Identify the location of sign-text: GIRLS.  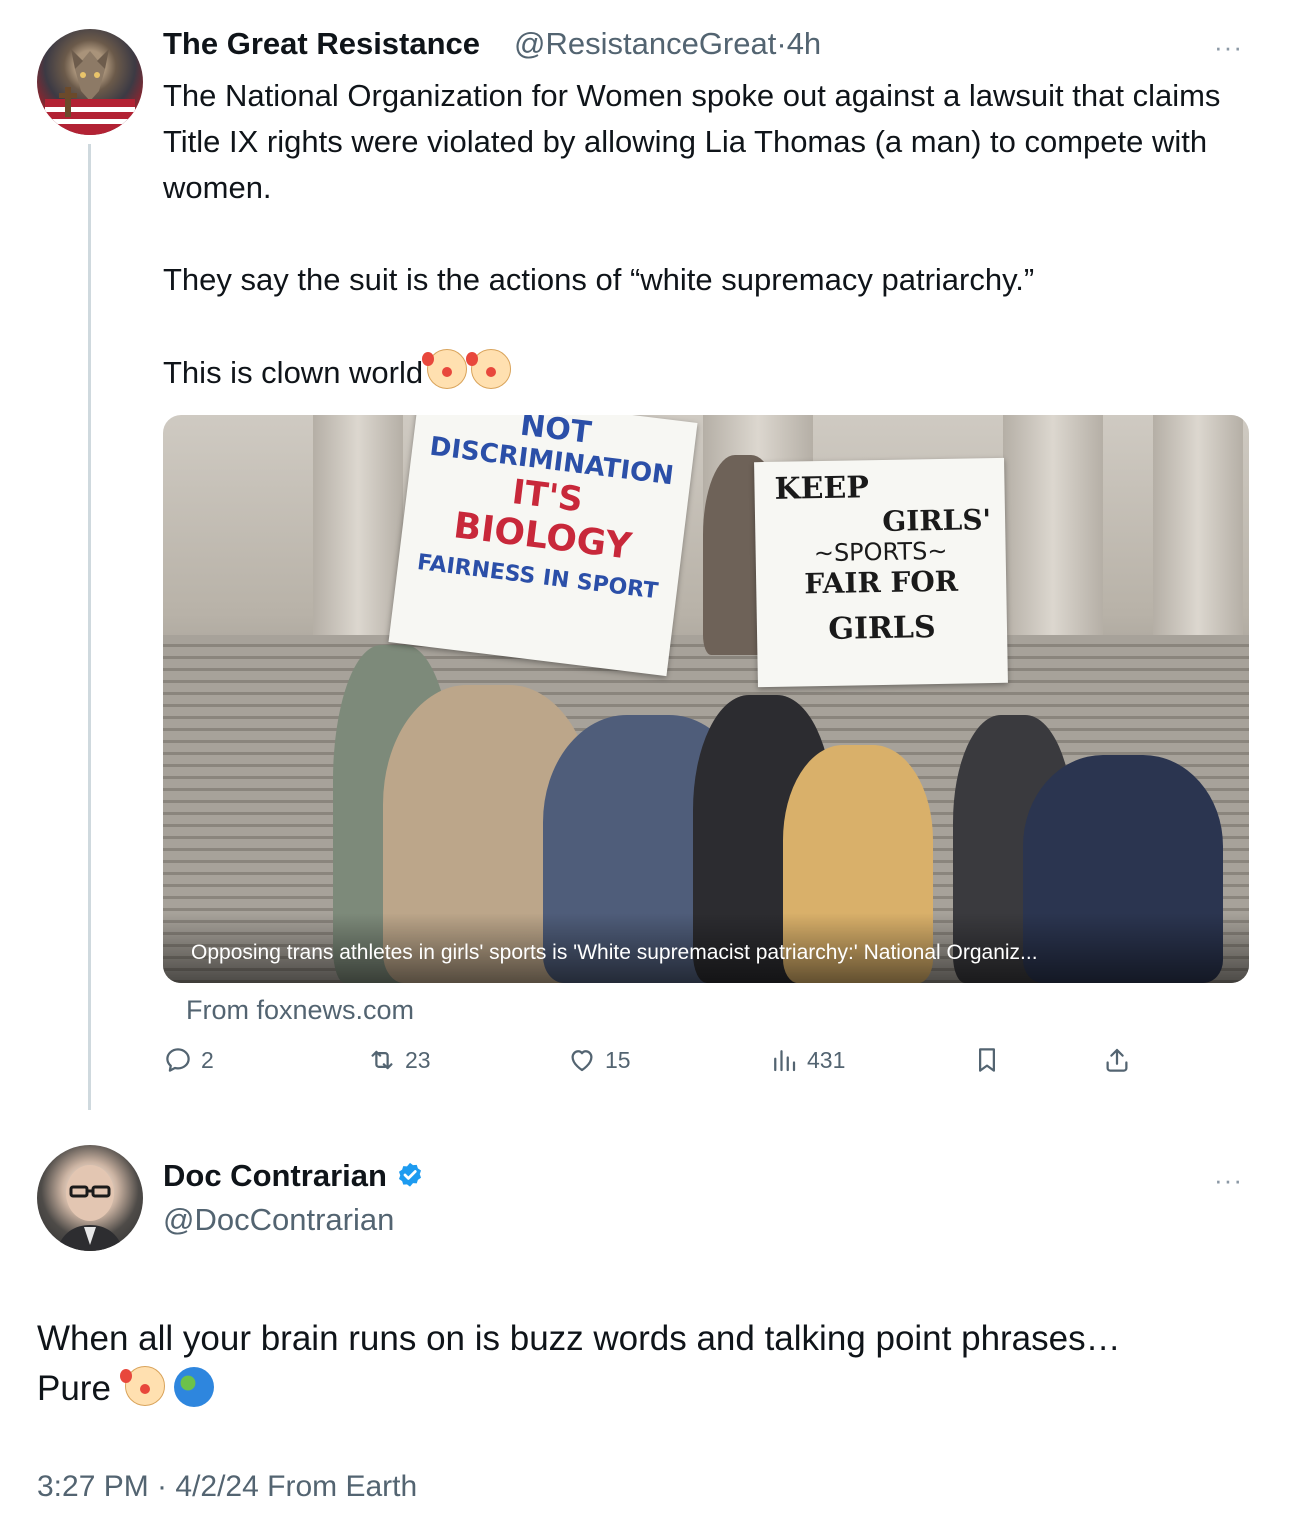
(882, 628).